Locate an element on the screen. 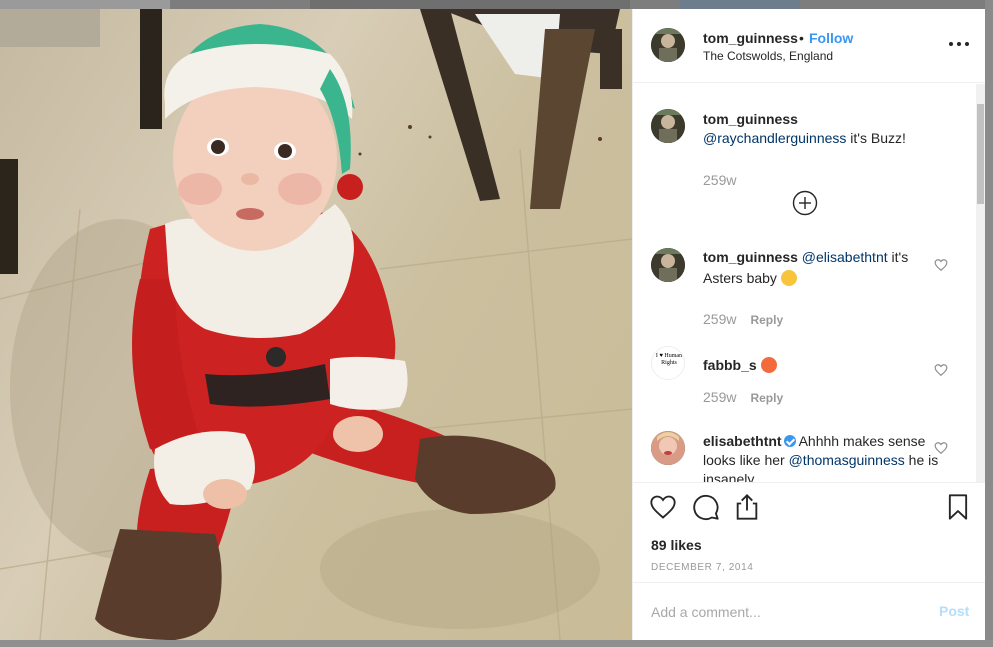  comments-scrollbar-thumb is located at coordinates (980, 154).